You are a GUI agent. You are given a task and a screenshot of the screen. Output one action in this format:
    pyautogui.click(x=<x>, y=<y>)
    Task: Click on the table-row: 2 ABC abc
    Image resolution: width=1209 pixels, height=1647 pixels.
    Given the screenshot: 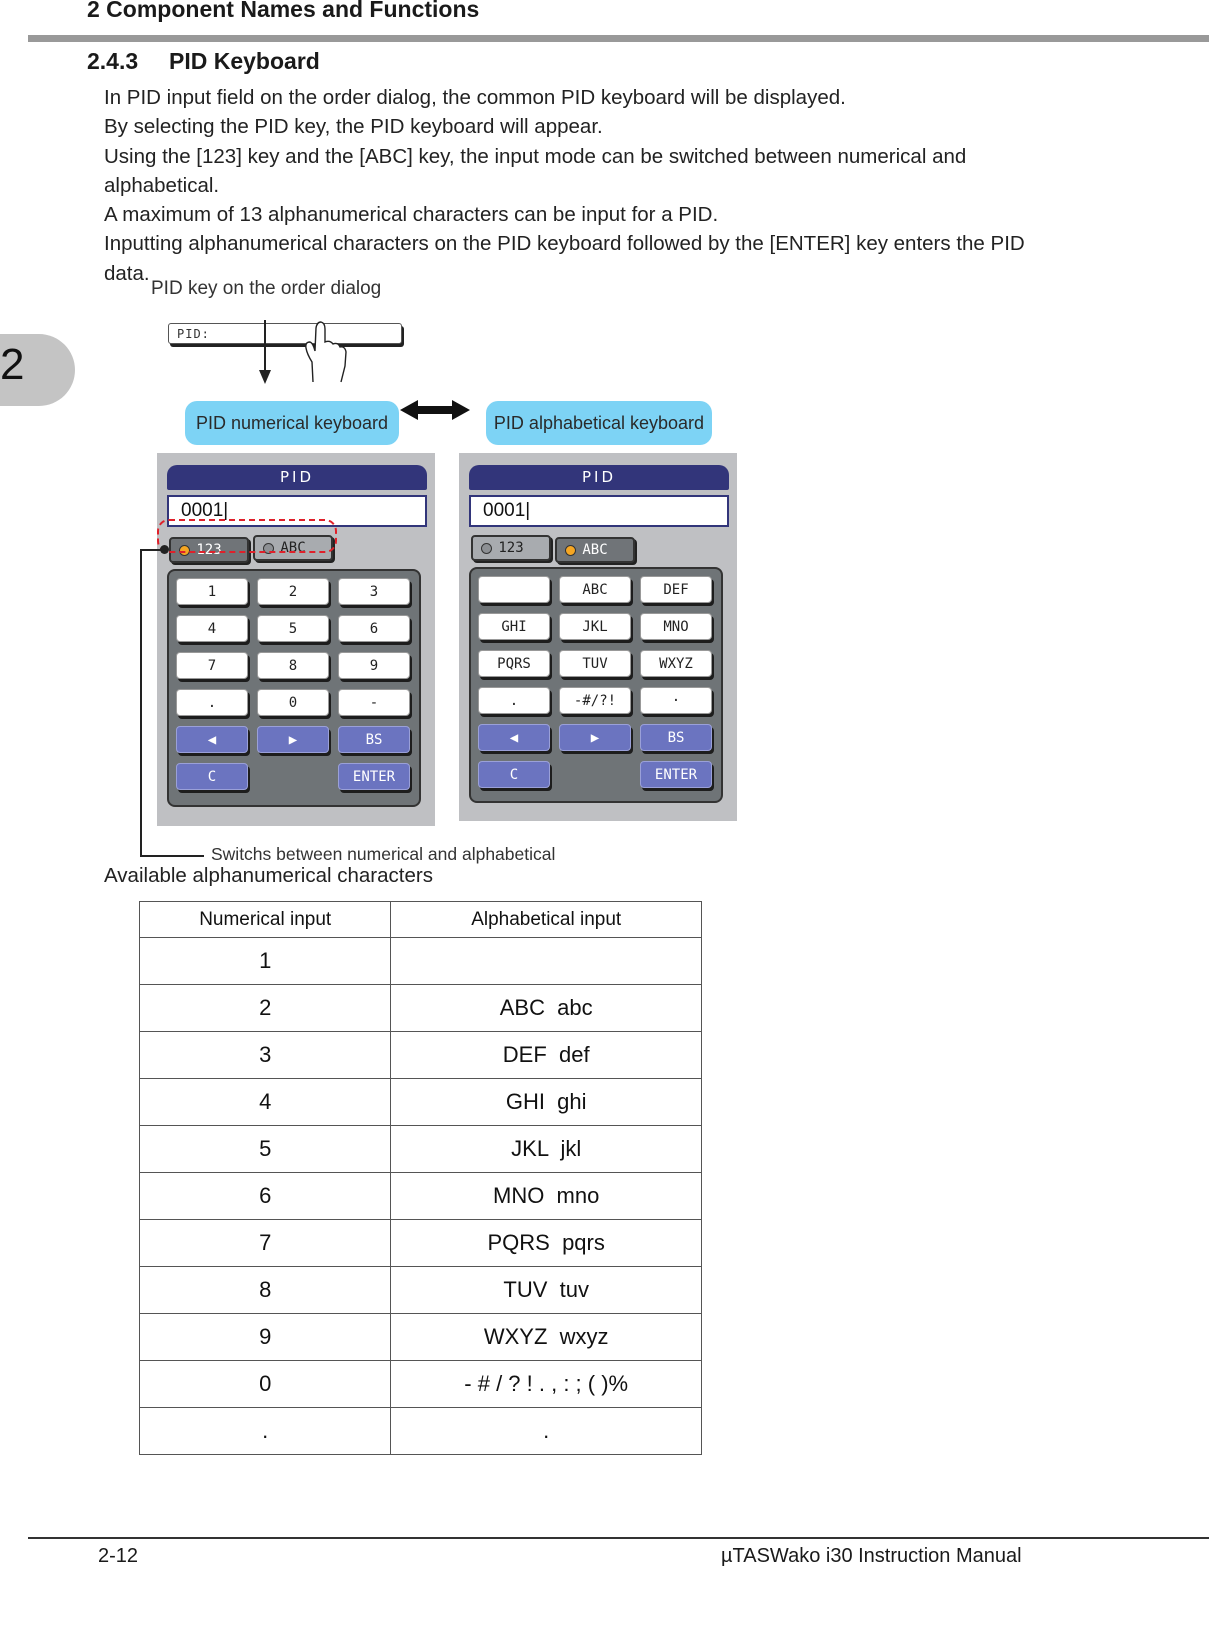 What is the action you would take?
    pyautogui.click(x=420, y=1008)
    